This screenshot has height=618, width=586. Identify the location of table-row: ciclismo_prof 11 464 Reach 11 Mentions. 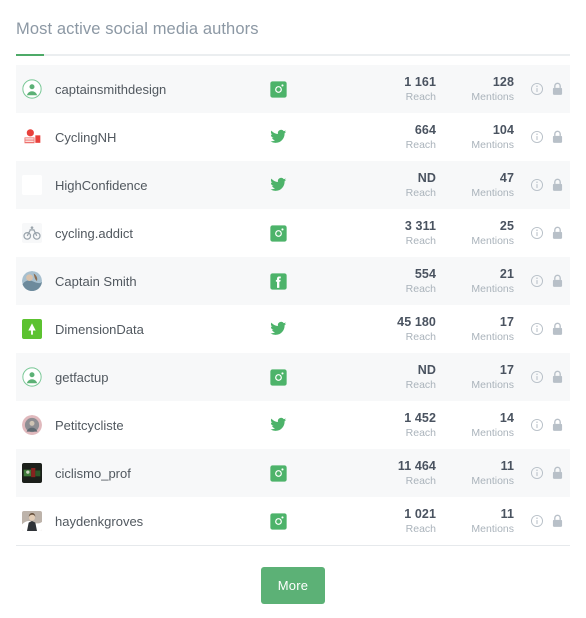
(293, 473).